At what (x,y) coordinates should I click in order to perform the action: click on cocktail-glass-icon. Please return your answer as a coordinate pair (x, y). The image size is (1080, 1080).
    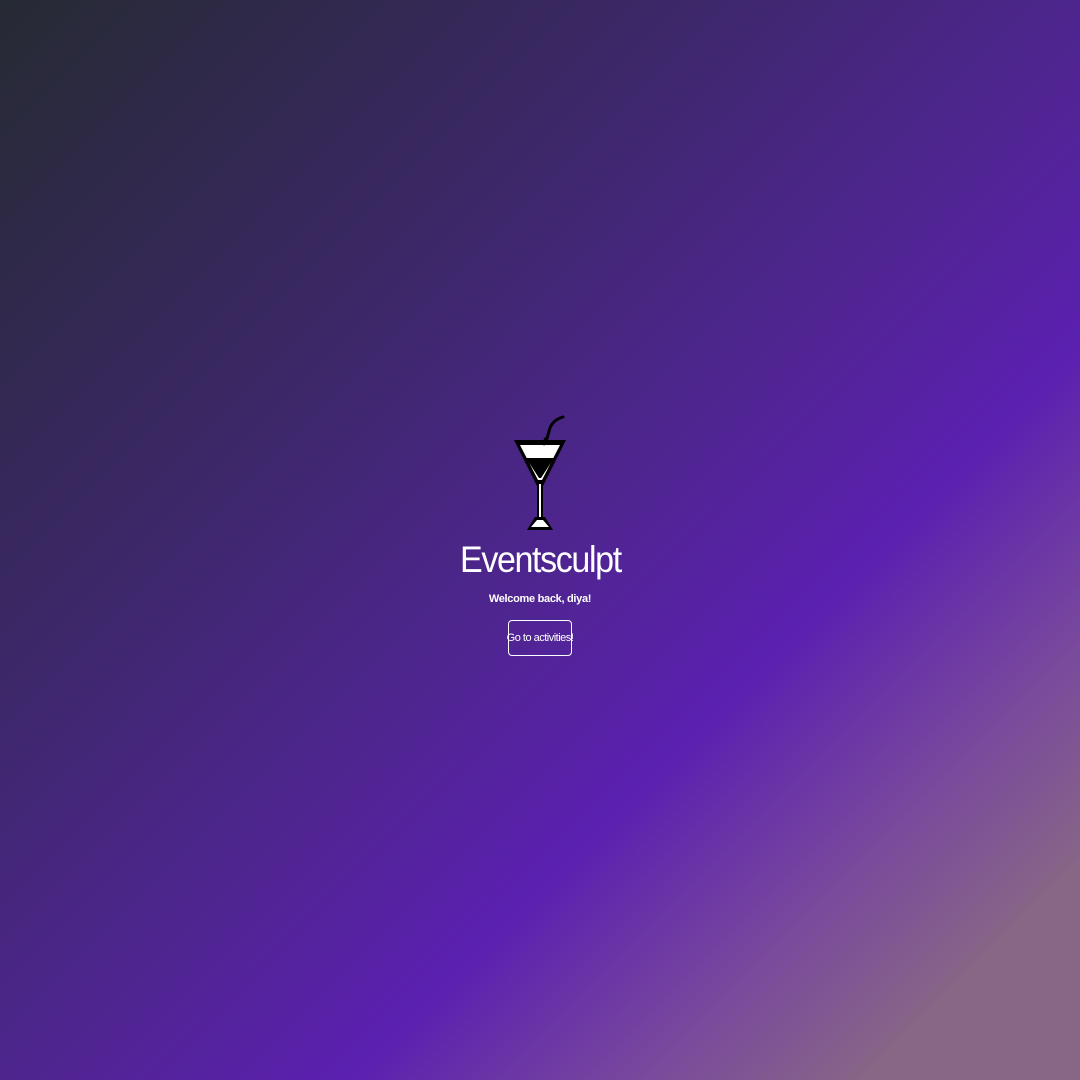
    Looking at the image, I should click on (540, 472).